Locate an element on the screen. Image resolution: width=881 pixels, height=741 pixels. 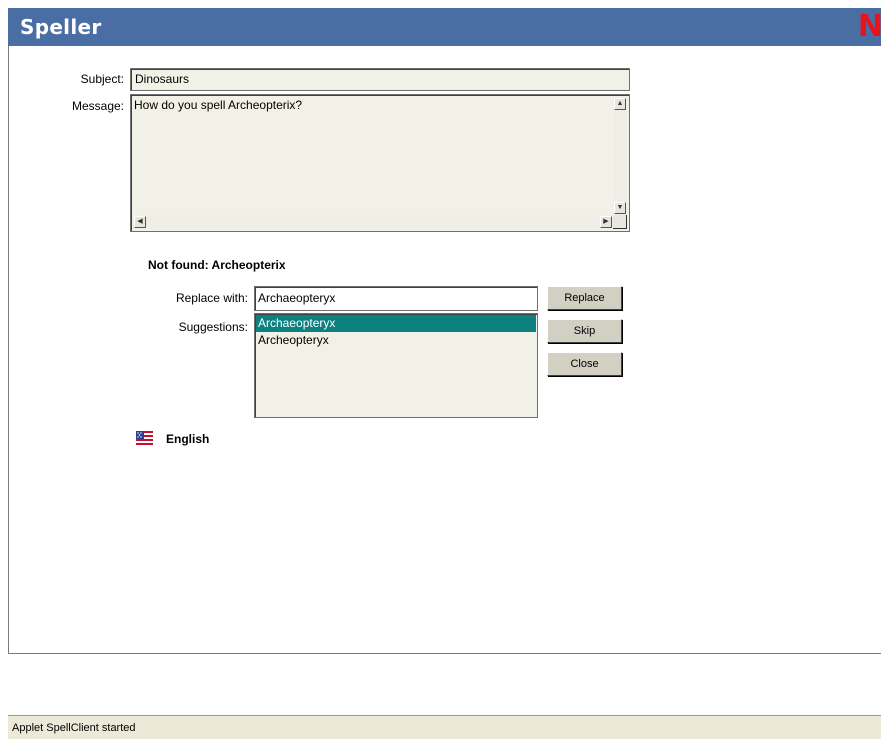
scroll-down-icon: ▼ is located at coordinates (620, 208).